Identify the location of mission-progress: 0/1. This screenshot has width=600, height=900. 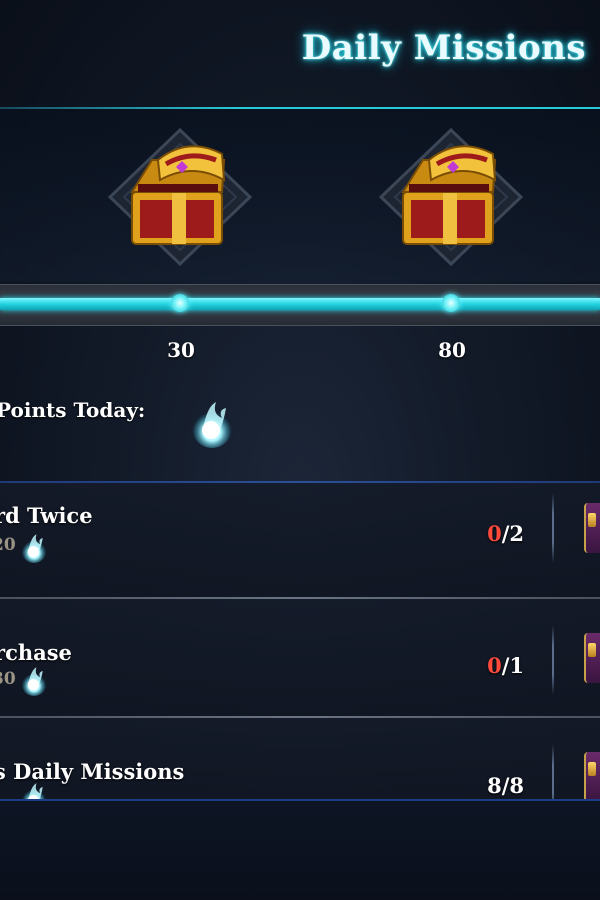
(505, 665).